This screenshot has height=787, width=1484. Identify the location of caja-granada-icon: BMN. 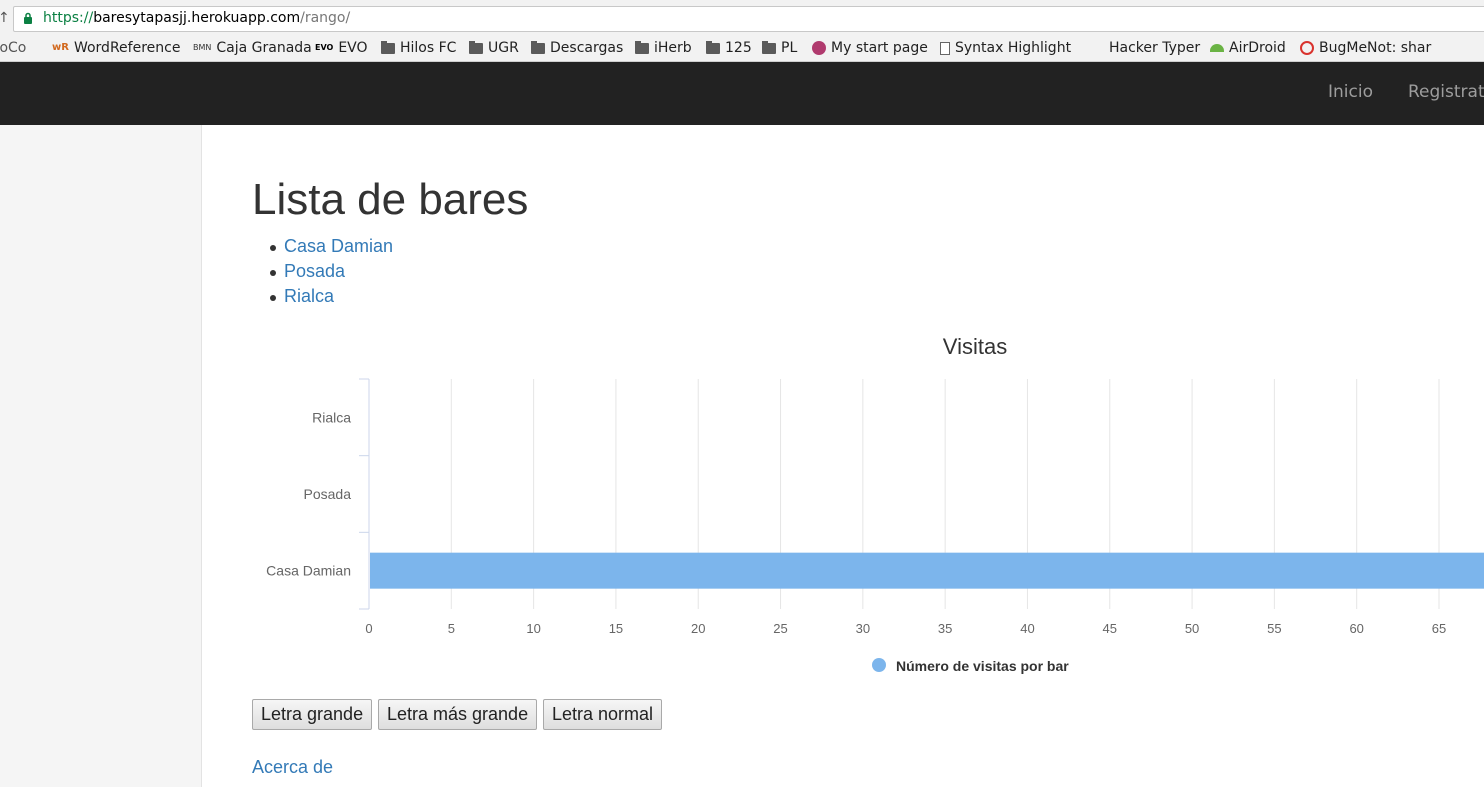
(202, 47).